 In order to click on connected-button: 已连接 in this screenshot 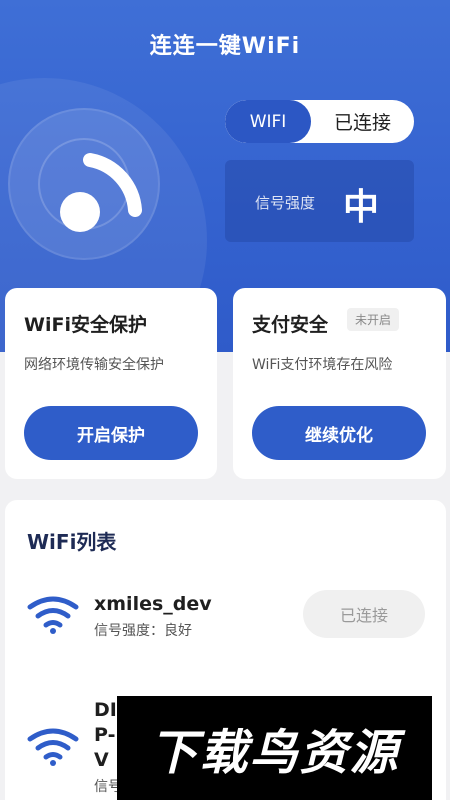, I will do `click(364, 614)`.